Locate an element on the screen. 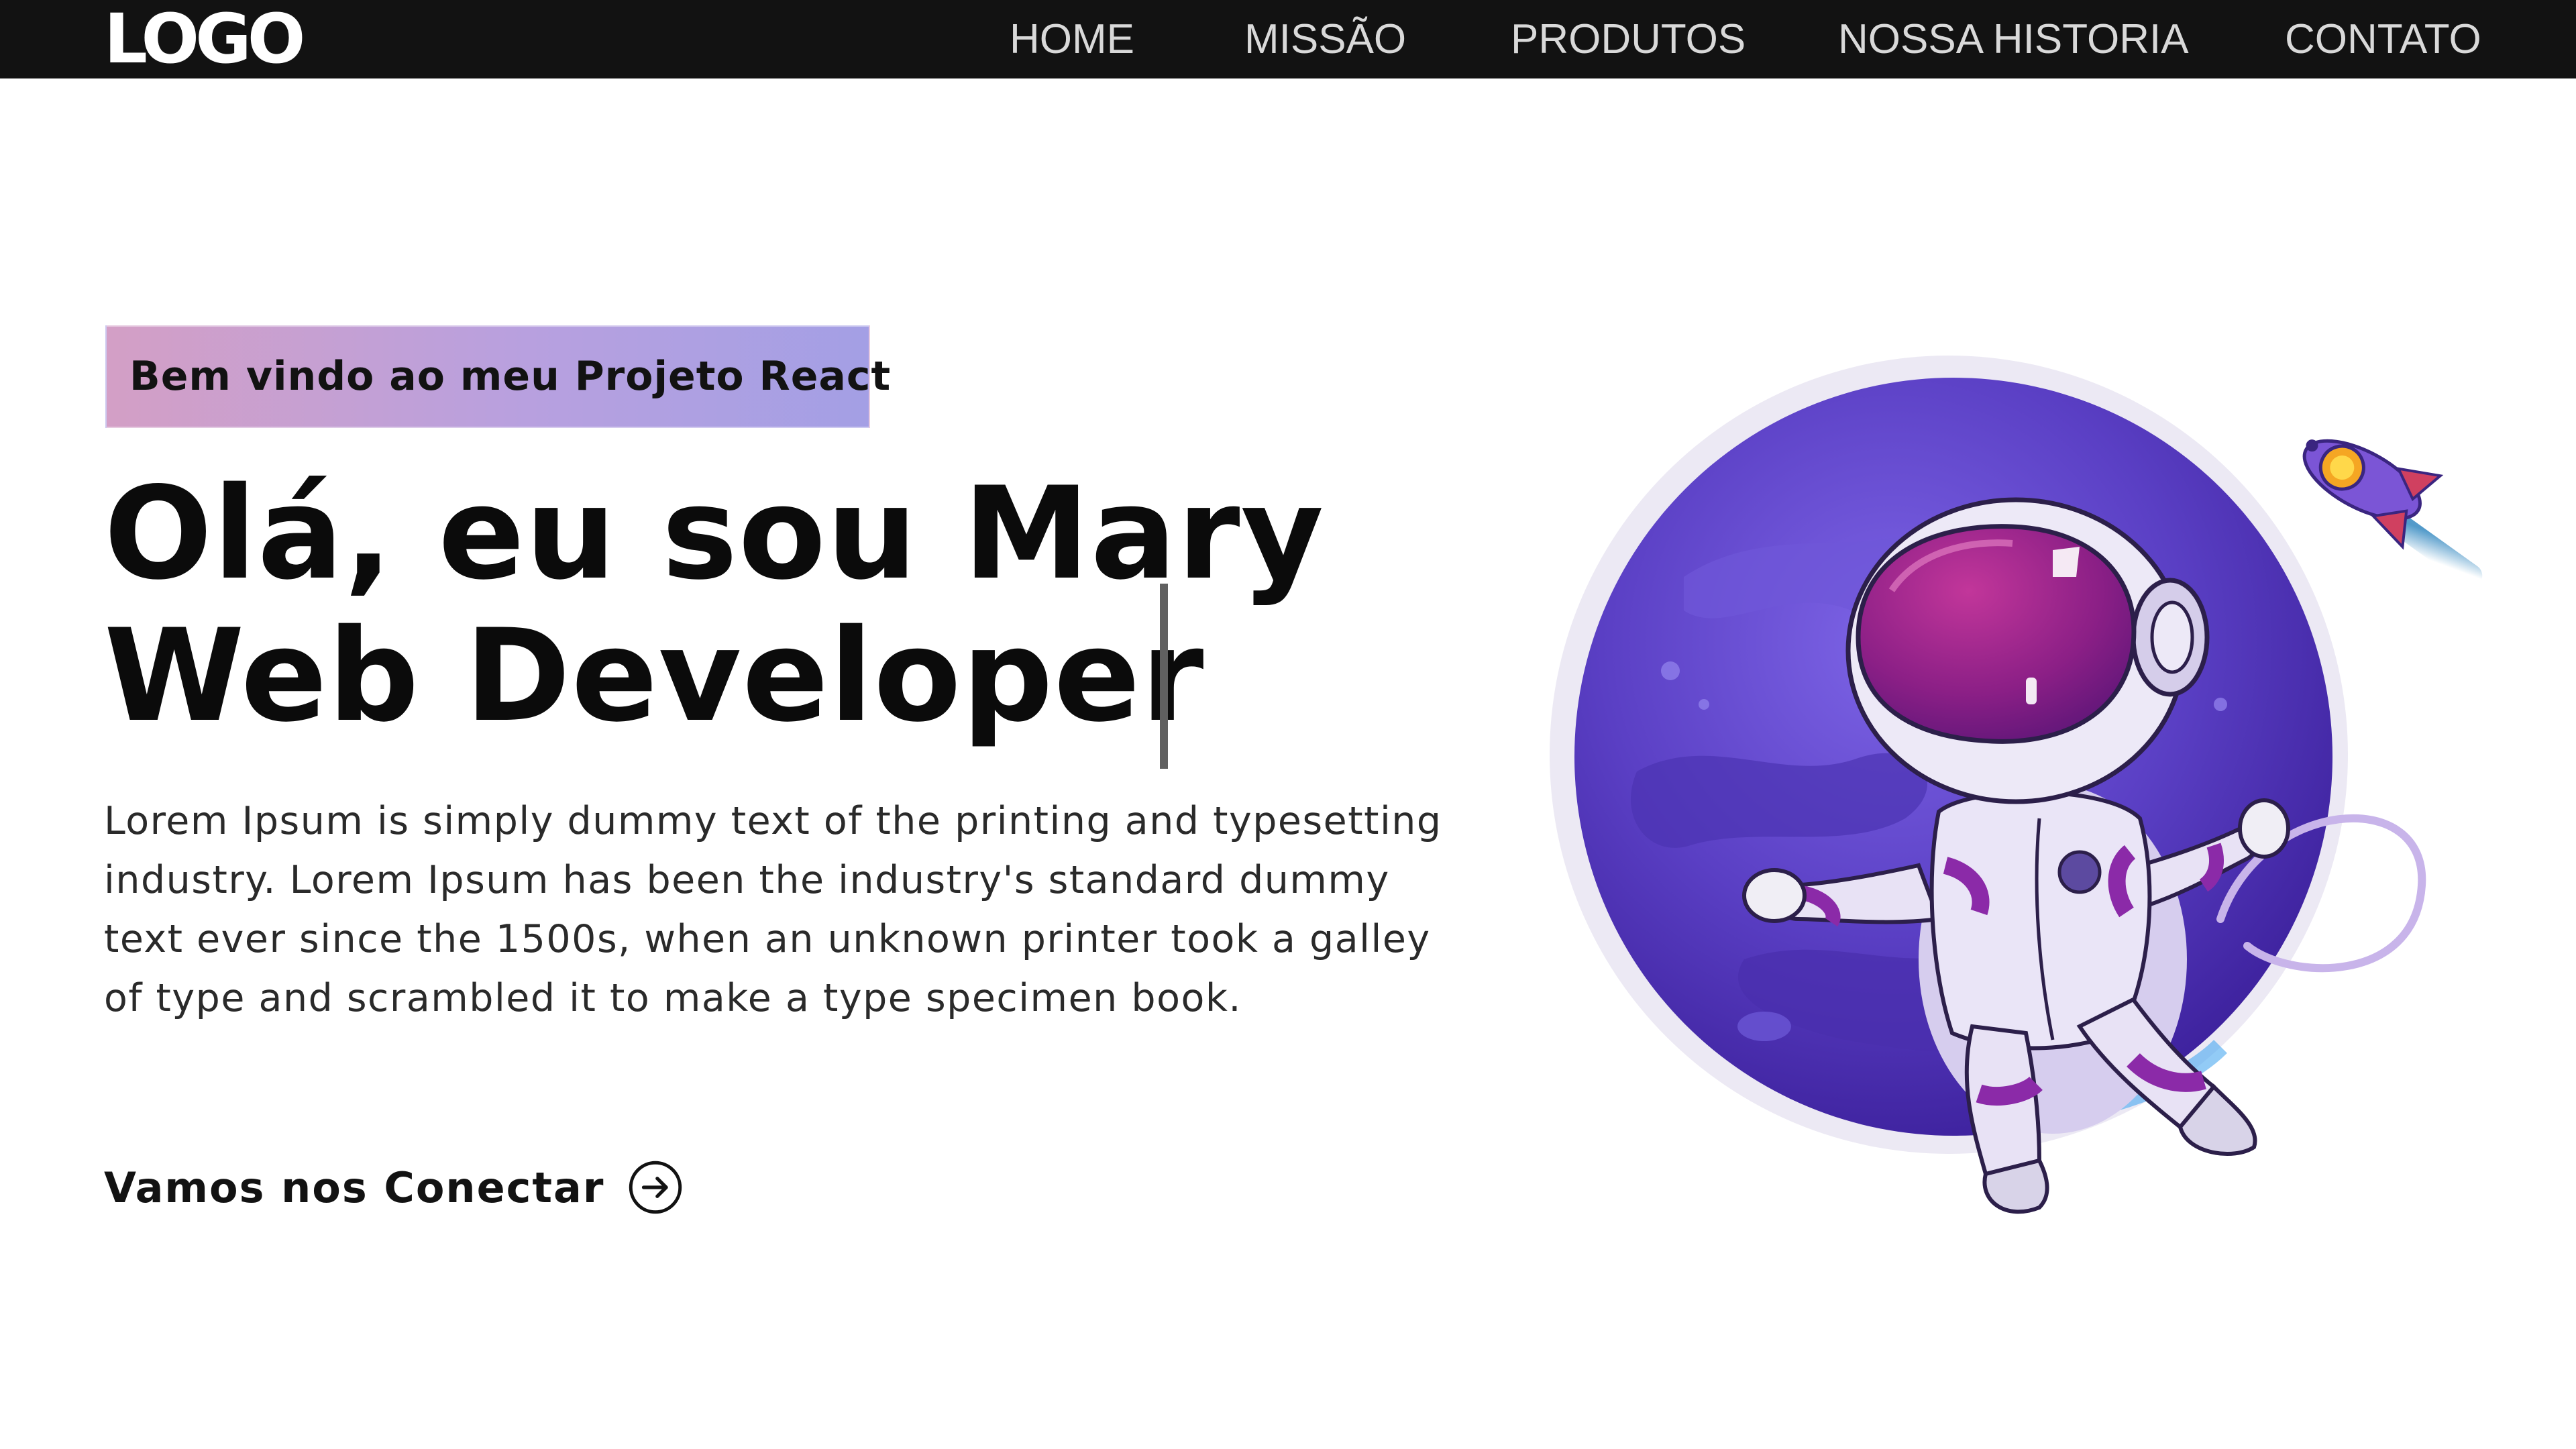 Image resolution: width=2576 pixels, height=1449 pixels. nav-link-contato: CONTATO is located at coordinates (2383, 39).